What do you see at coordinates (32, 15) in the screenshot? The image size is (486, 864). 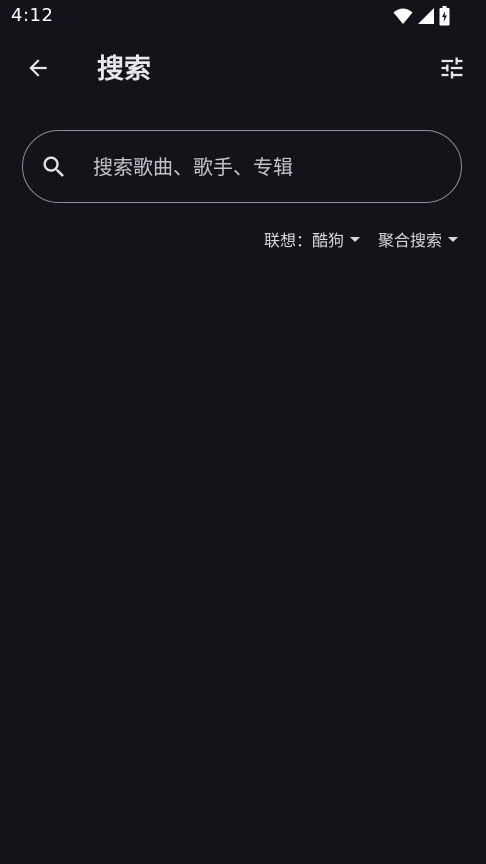 I see `status-time: 4:12` at bounding box center [32, 15].